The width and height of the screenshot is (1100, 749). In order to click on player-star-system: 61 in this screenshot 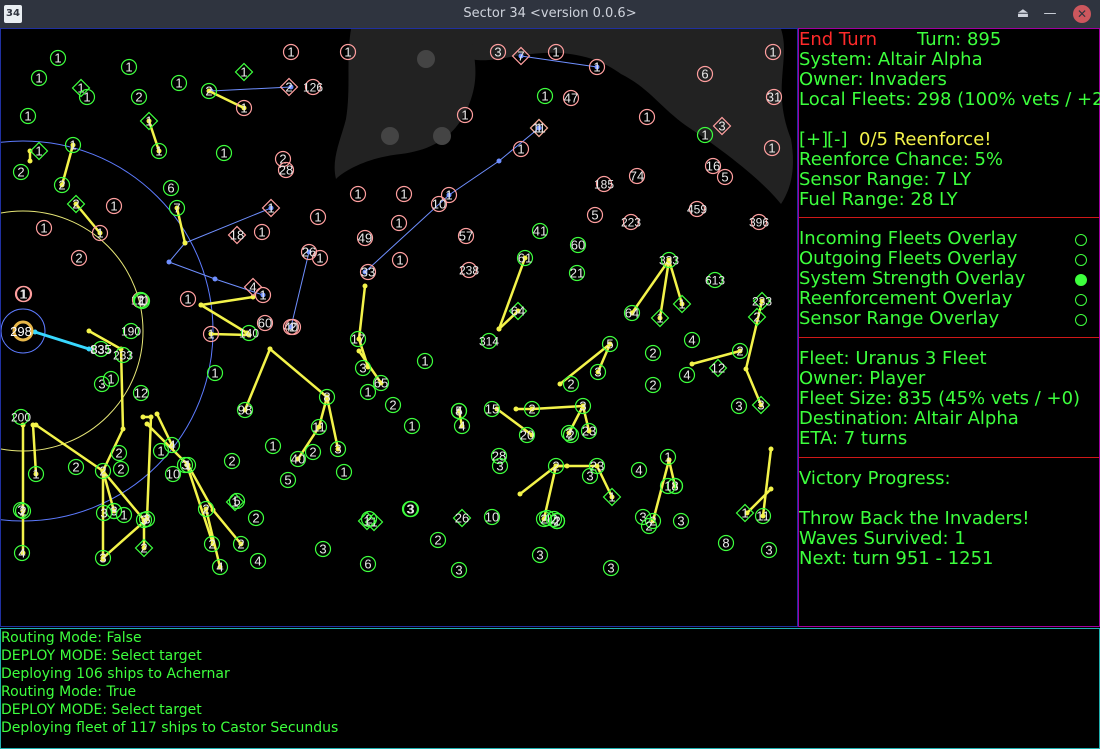, I will do `click(525, 258)`.